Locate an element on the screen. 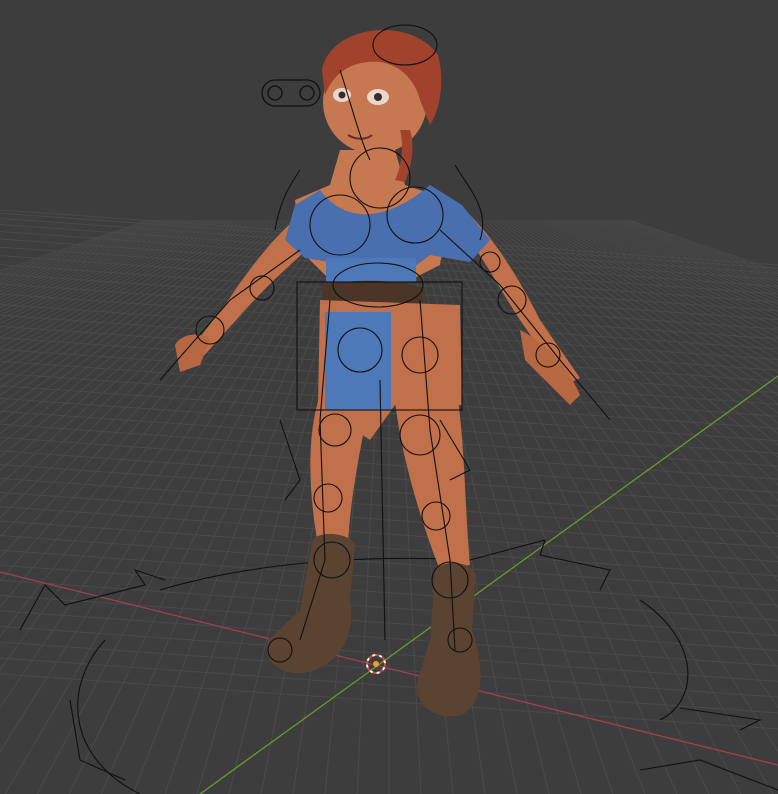 This screenshot has height=794, width=778. right-boot is located at coordinates (448, 640).